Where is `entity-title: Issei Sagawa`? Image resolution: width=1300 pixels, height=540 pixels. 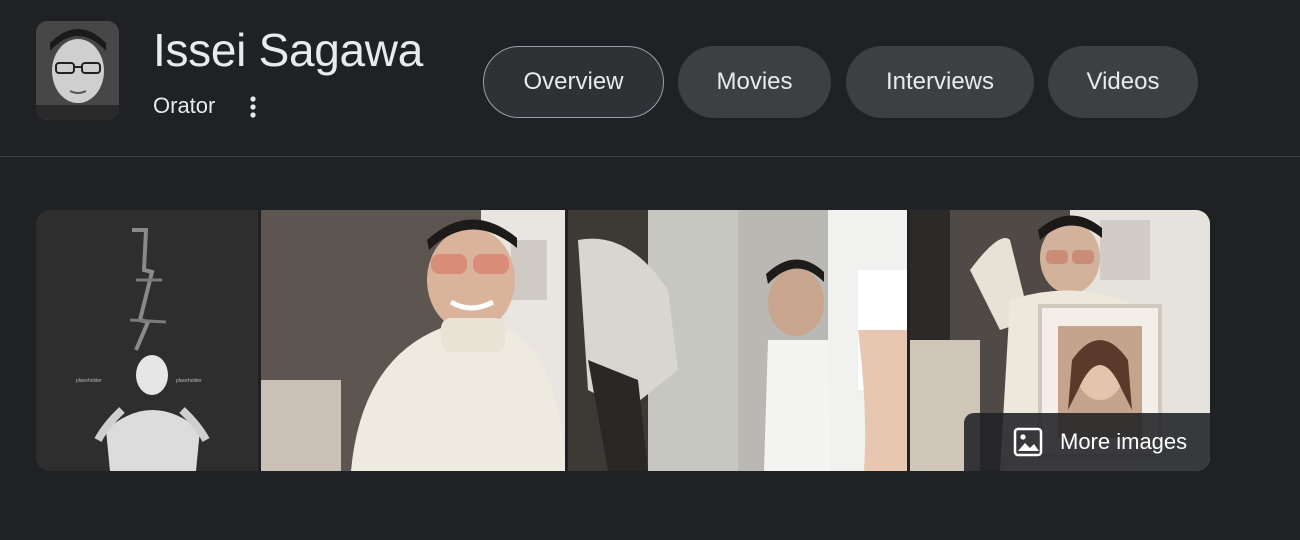
entity-title: Issei Sagawa is located at coordinates (288, 50).